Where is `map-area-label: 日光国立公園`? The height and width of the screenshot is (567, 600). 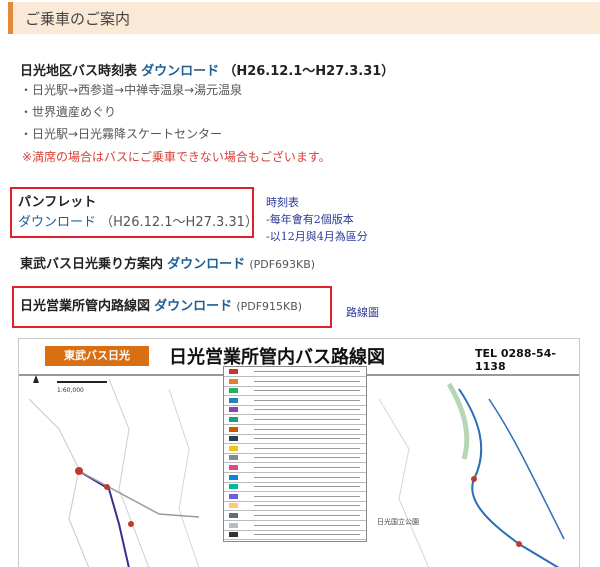
map-area-label: 日光国立公園 is located at coordinates (398, 522).